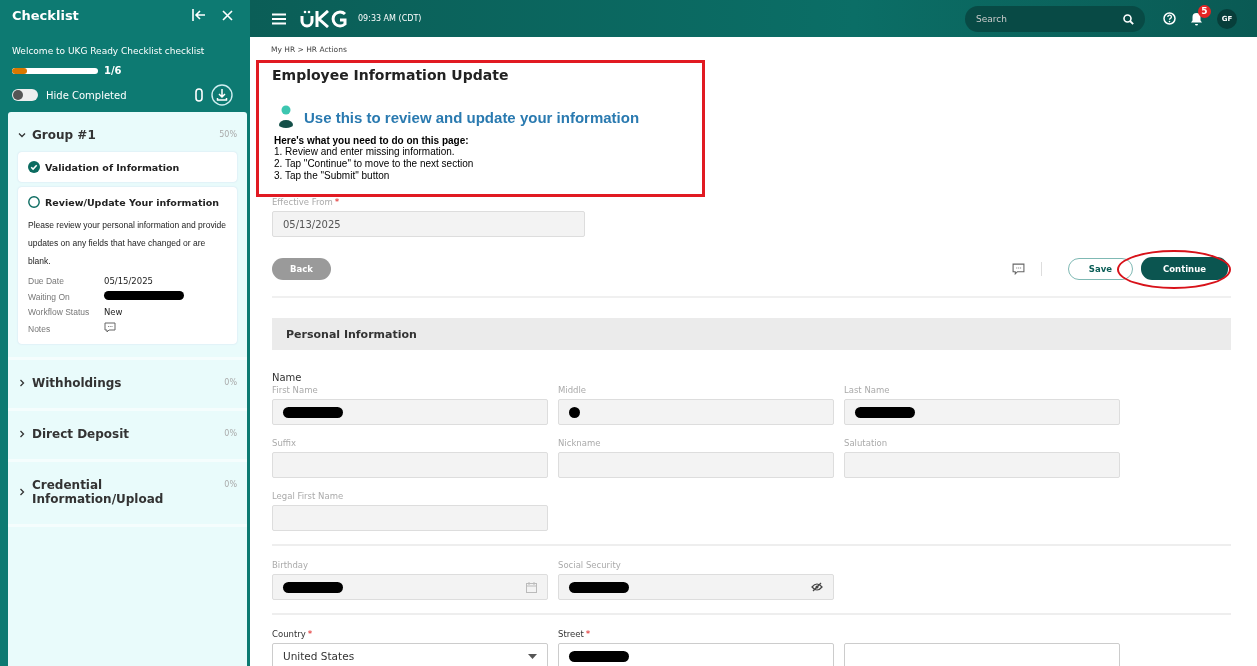 The height and width of the screenshot is (666, 1257). Describe the element at coordinates (46, 281) in the screenshot. I see `detail-label: Due Date` at that location.